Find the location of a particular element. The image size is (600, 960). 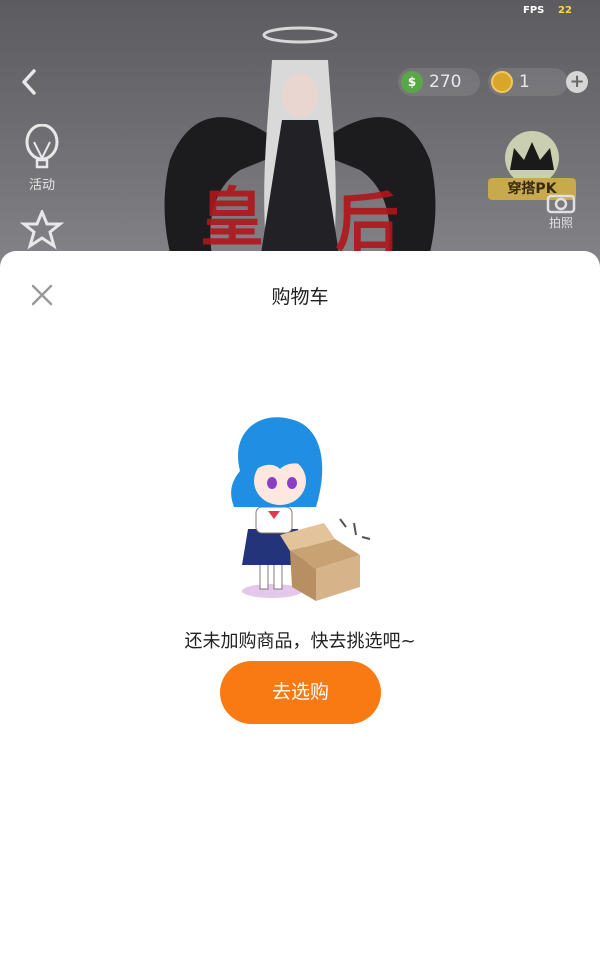

add-currency-button: + is located at coordinates (577, 82).